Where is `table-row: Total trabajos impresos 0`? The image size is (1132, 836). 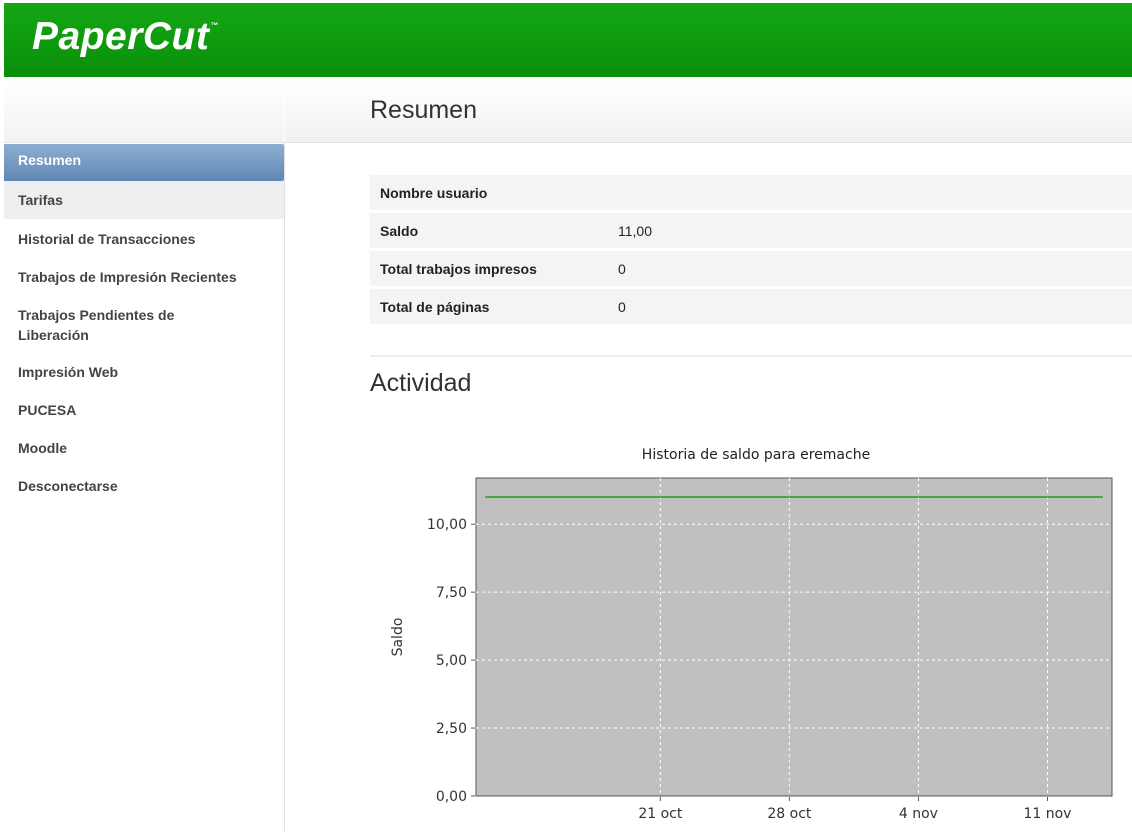 table-row: Total trabajos impresos 0 is located at coordinates (751, 268).